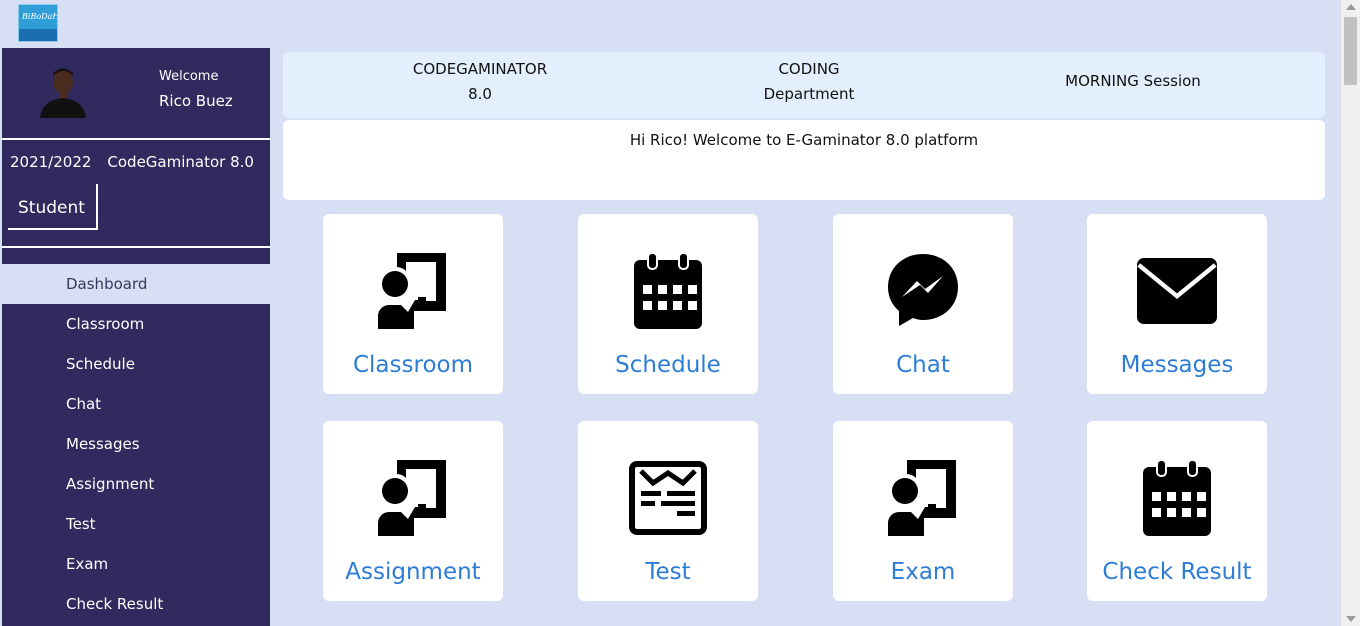  Describe the element at coordinates (809, 94) in the screenshot. I see `department-info-line2: Department` at that location.